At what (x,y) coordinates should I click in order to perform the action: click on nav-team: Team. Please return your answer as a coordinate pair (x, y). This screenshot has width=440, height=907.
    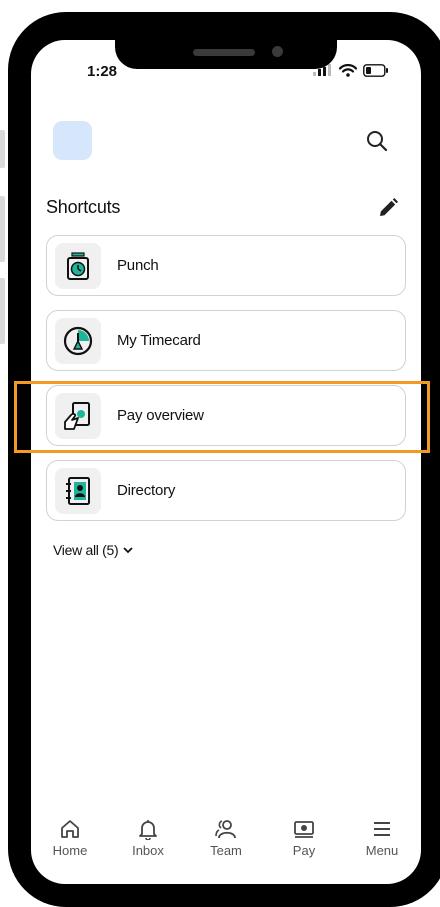
    Looking at the image, I should click on (226, 840).